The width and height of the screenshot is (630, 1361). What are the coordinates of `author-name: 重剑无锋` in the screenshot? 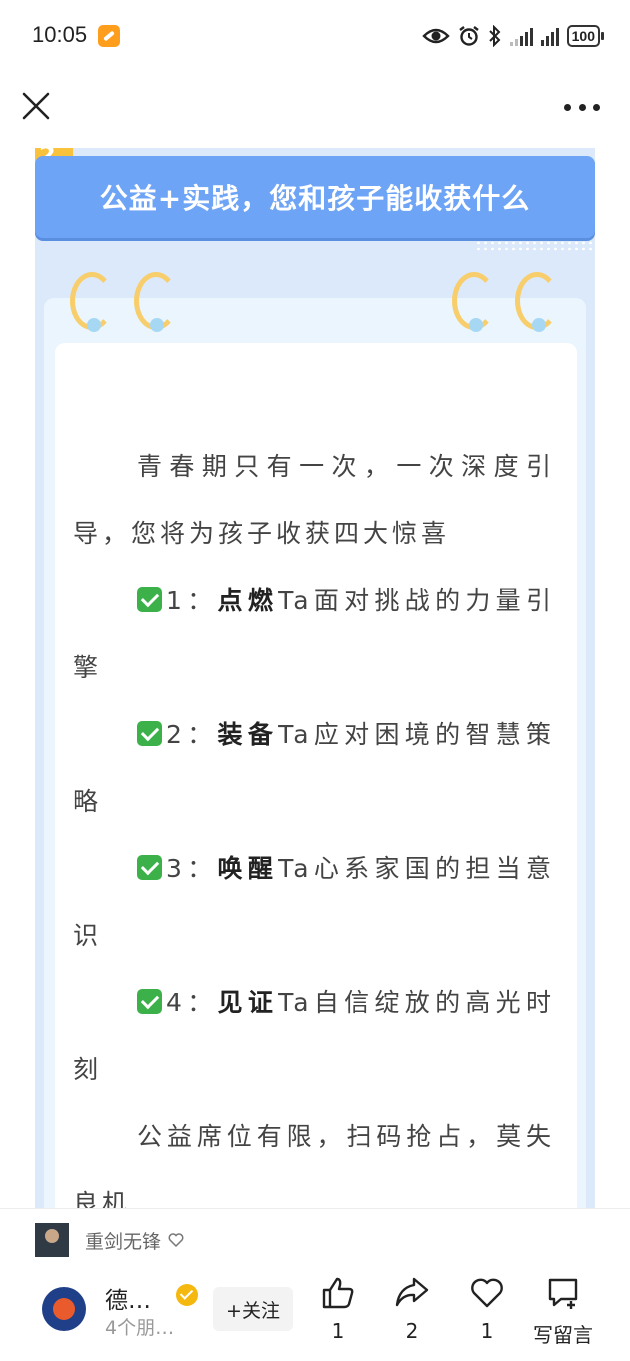 It's located at (123, 1240).